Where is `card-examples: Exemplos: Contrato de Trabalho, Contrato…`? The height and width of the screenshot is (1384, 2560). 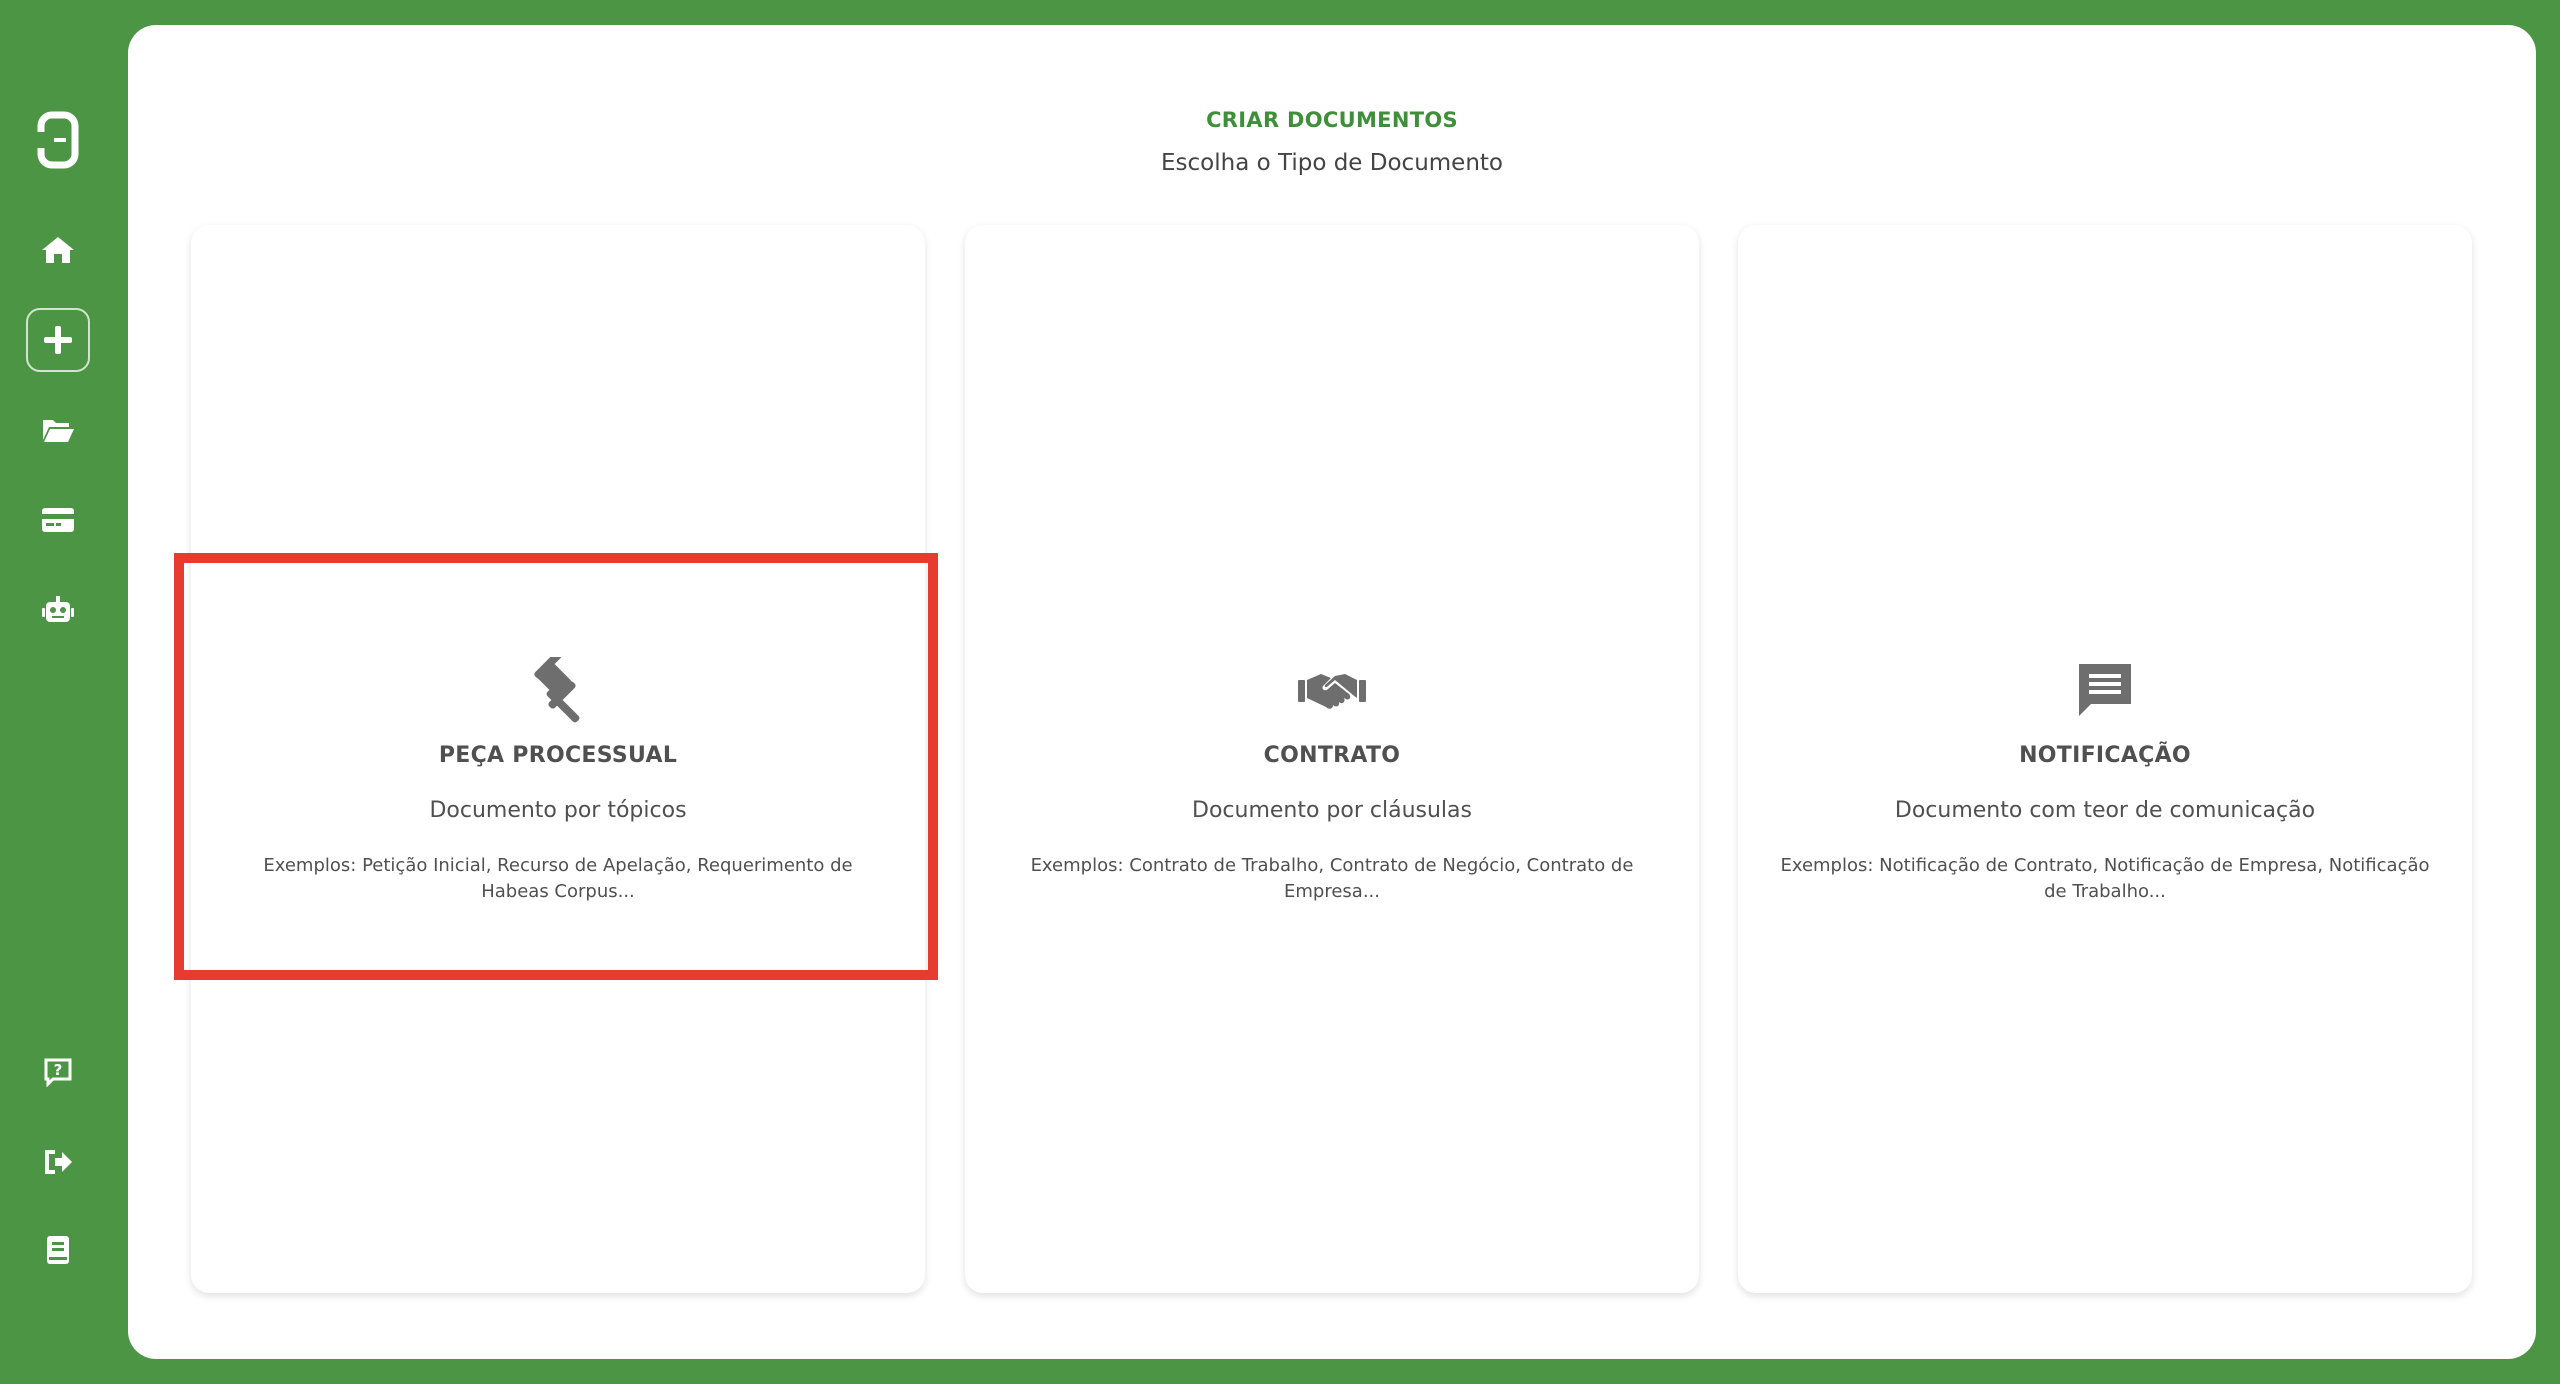 card-examples: Exemplos: Contrato de Trabalho, Contrato… is located at coordinates (1332, 878).